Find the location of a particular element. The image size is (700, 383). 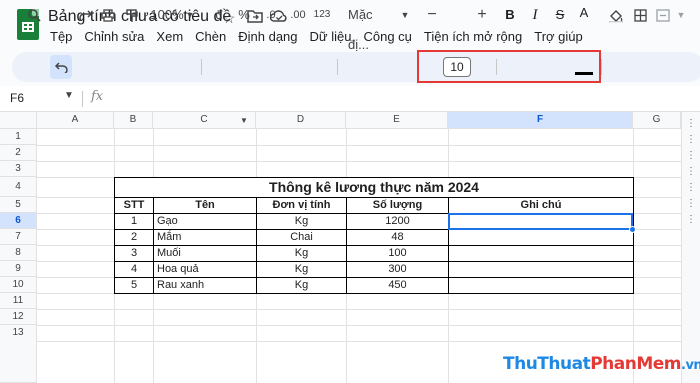

table-cell-so-luong: 100 is located at coordinates (397, 253).